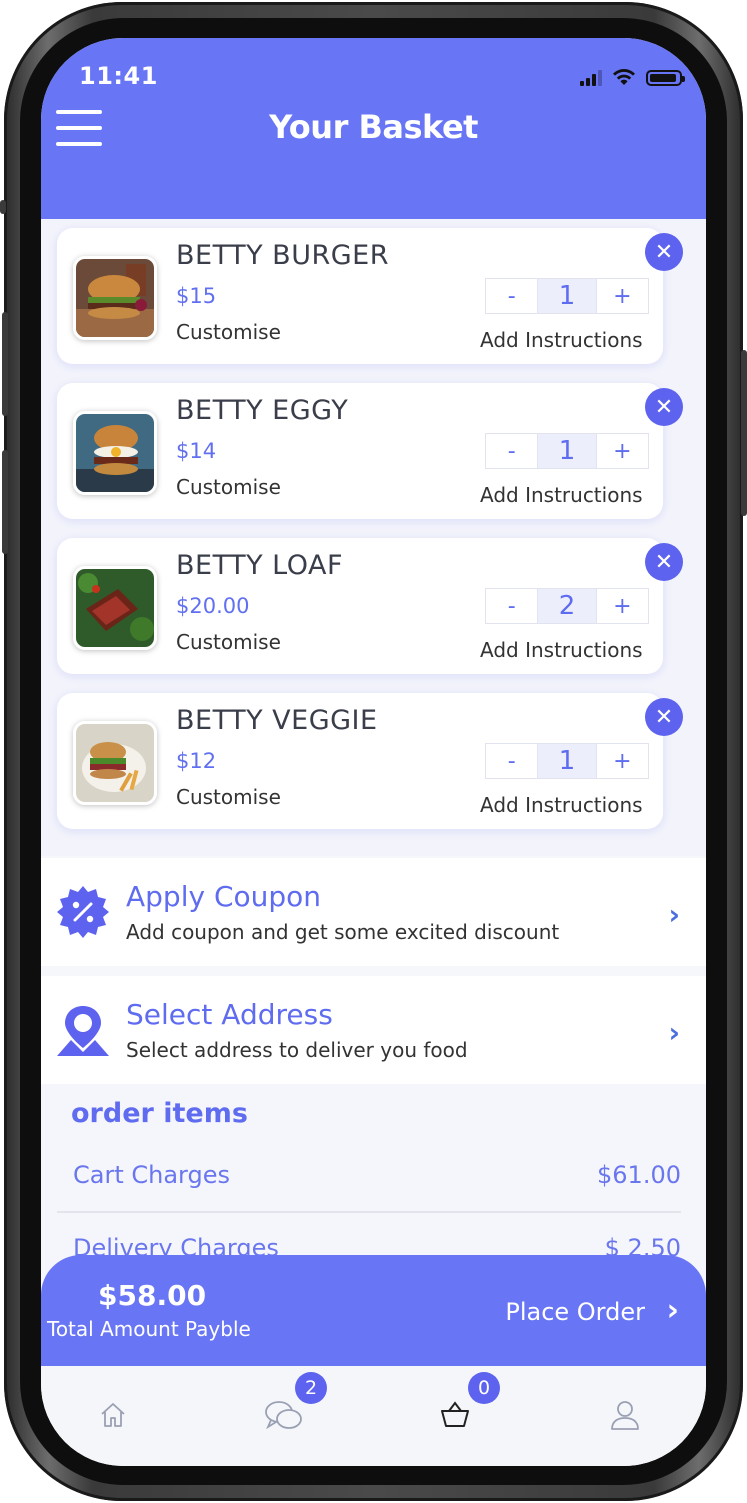 Image resolution: width=747 pixels, height=1503 pixels. I want to click on item-name: BETTY VEGGIE, so click(277, 720).